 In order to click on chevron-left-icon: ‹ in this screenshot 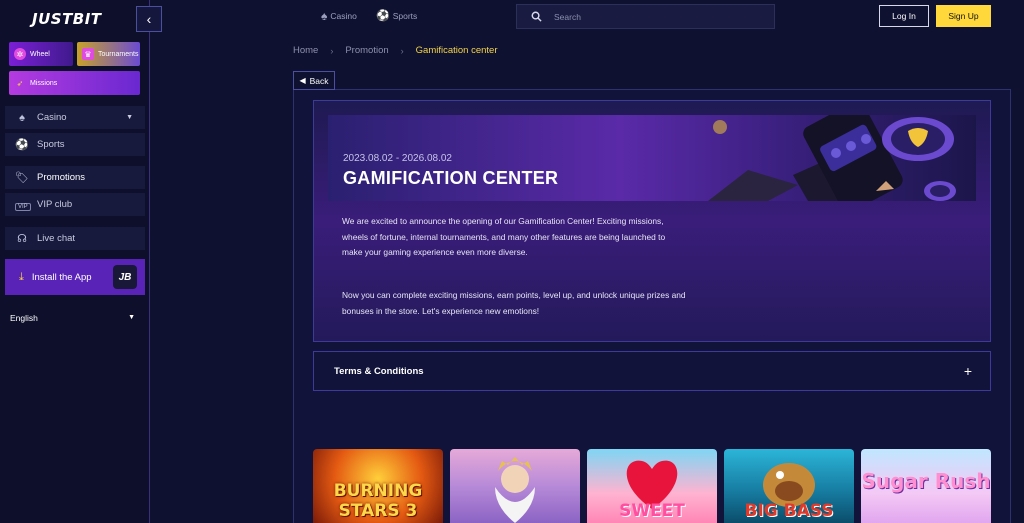, I will do `click(149, 19)`.